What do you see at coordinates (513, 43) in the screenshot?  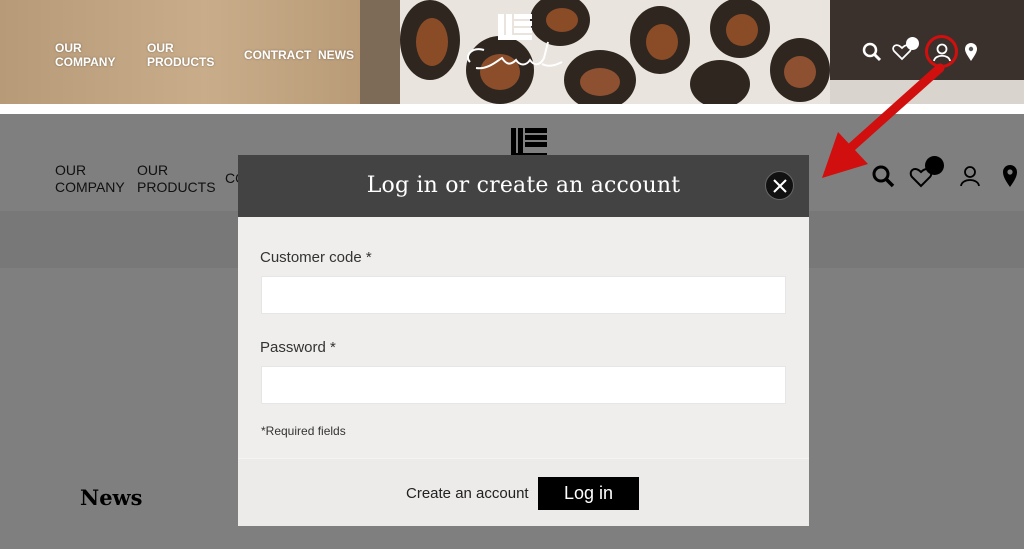 I see `casal-logo` at bounding box center [513, 43].